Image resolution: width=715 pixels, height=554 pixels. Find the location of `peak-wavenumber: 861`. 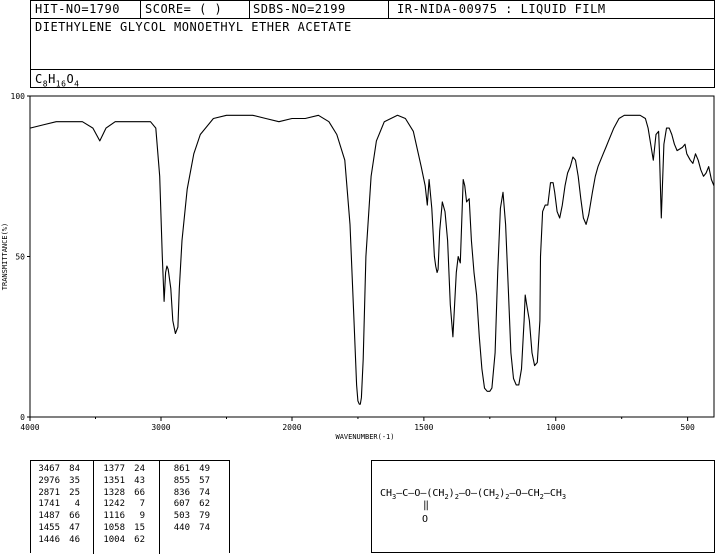

peak-wavenumber: 861 is located at coordinates (181, 469).